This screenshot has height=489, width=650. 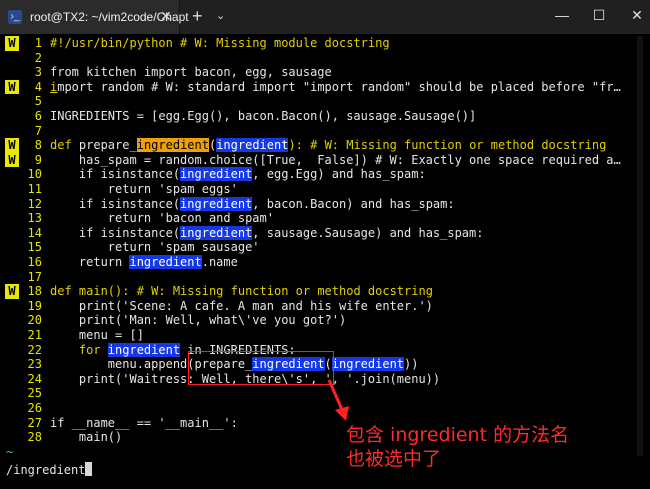 What do you see at coordinates (34, 218) in the screenshot?
I see `line-number: 13` at bounding box center [34, 218].